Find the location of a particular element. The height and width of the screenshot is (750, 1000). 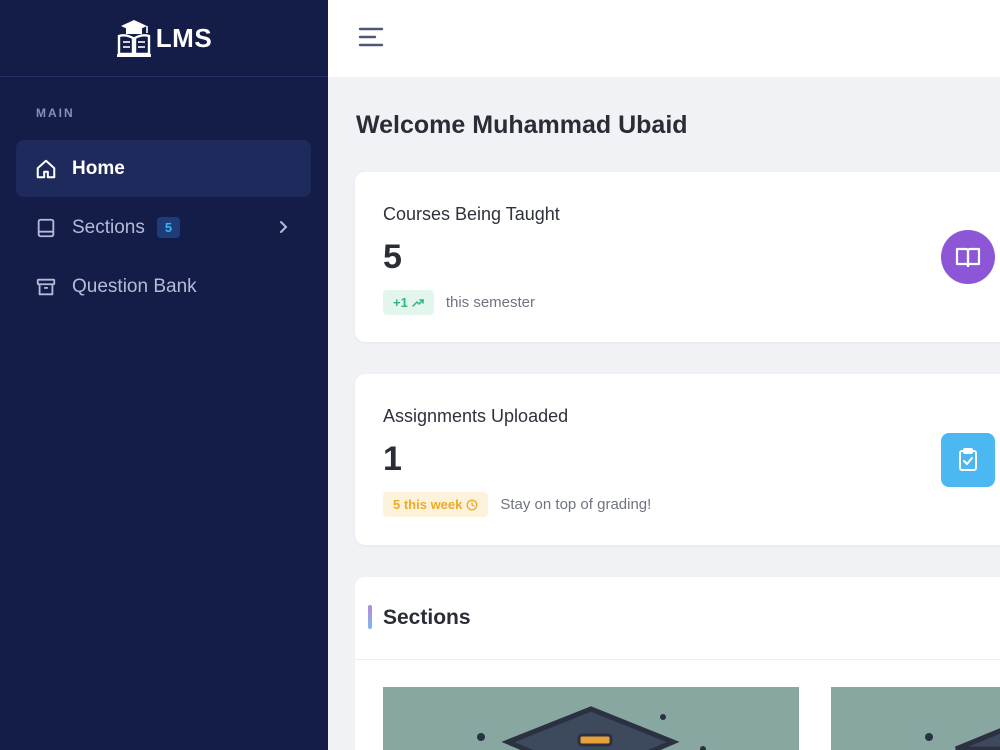

sections-title: Sections is located at coordinates (427, 617).